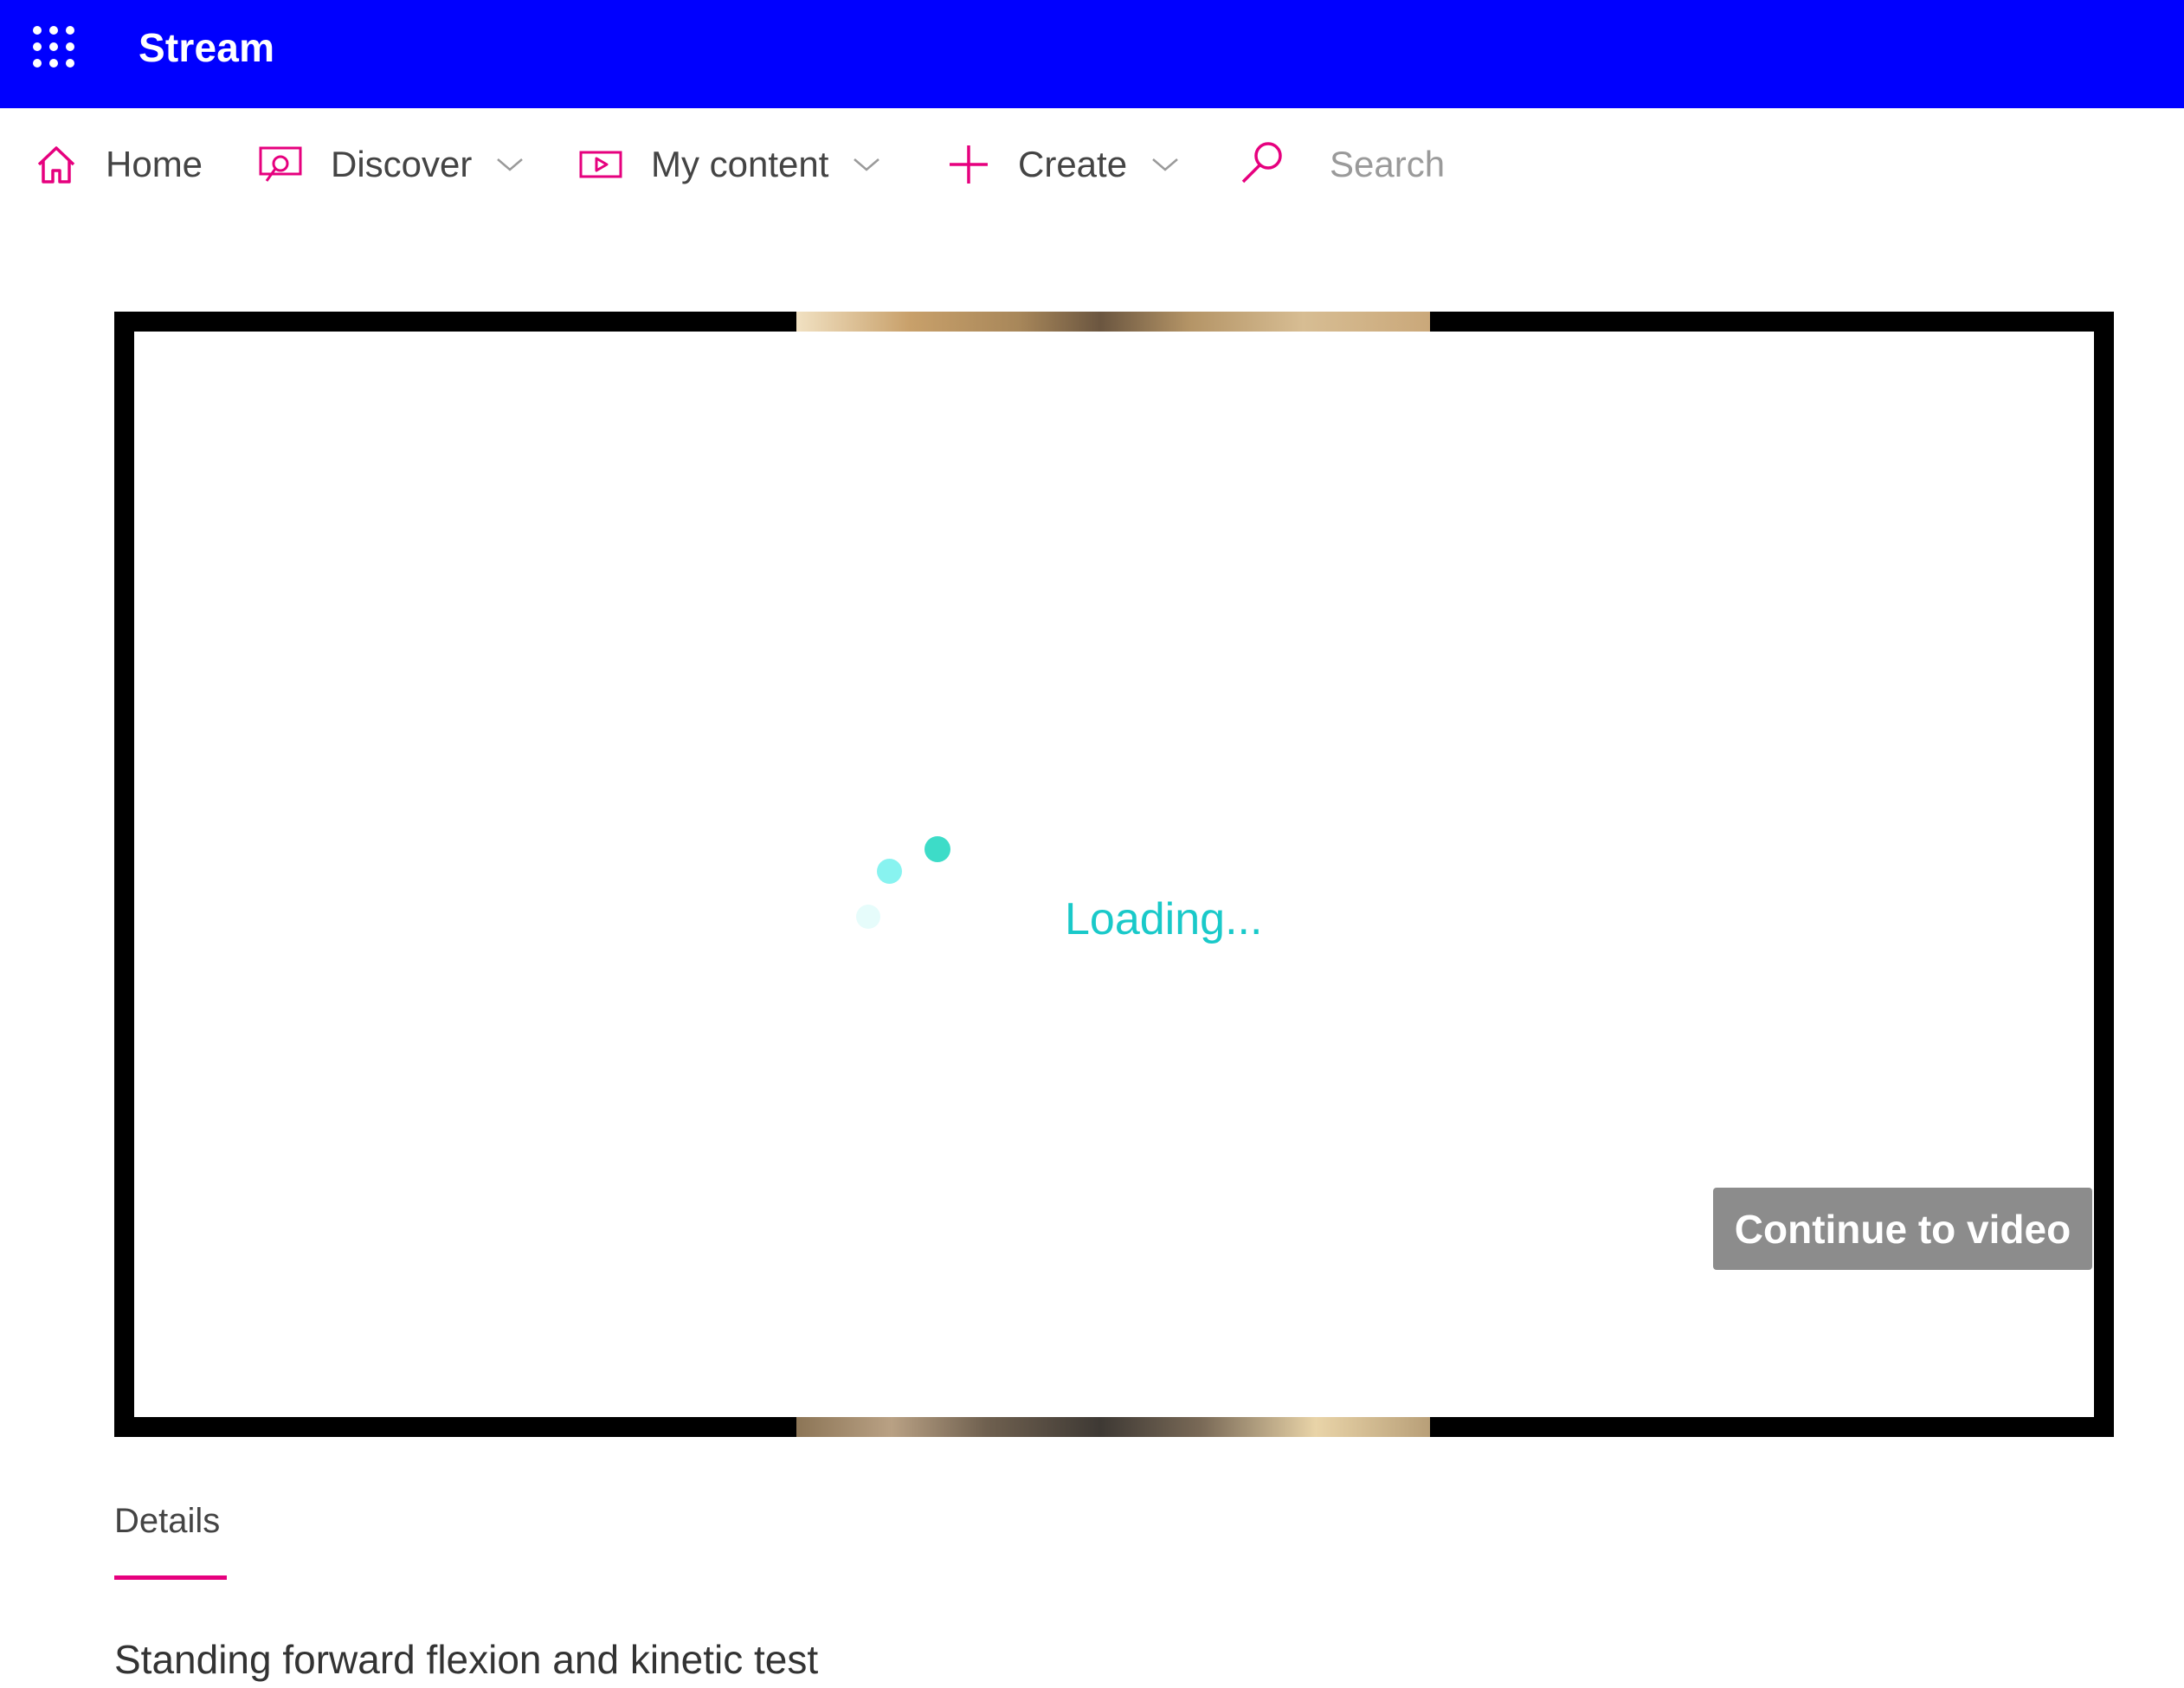 The width and height of the screenshot is (2184, 1688). Describe the element at coordinates (53, 47) in the screenshot. I see `app-launcher-icon` at that location.